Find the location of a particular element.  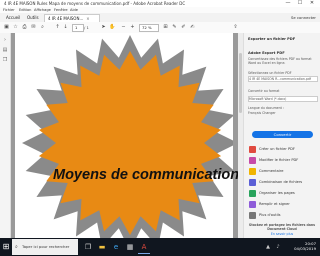

tool-combine-files: Combinaison de fichiers is located at coordinates (283, 182).